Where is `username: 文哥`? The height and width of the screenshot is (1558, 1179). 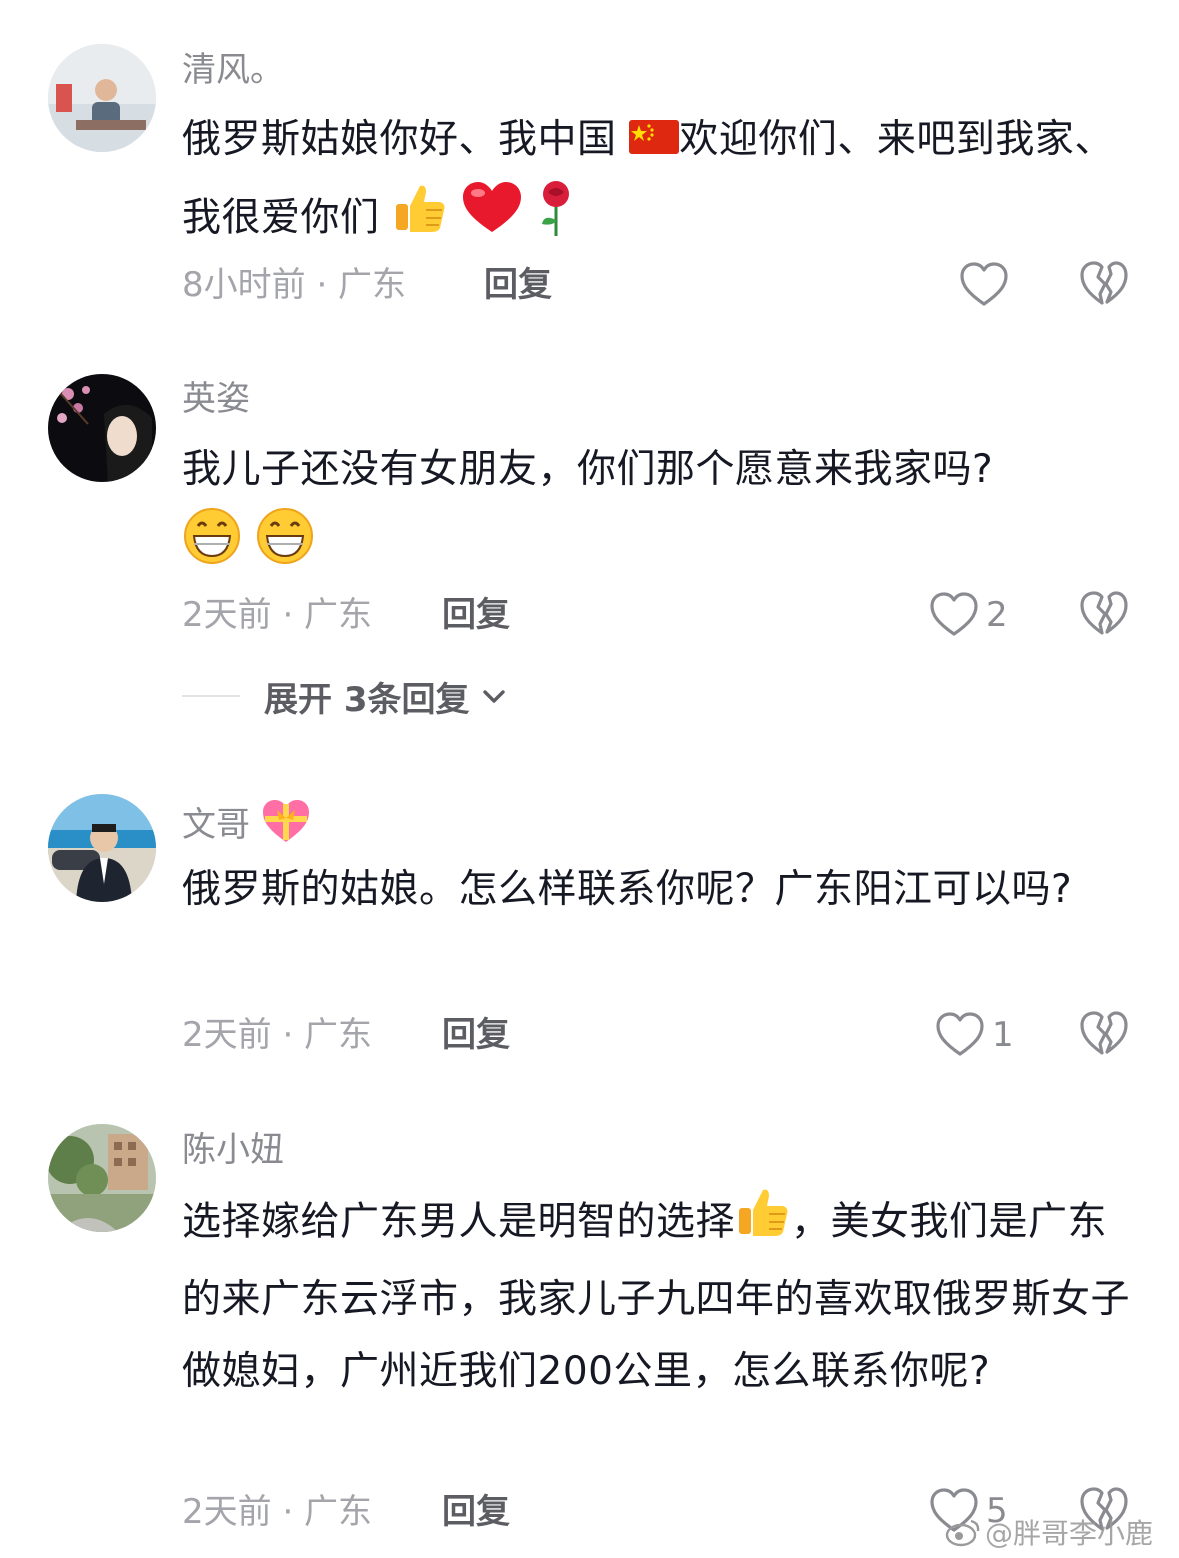
username: 文哥 is located at coordinates (246, 826).